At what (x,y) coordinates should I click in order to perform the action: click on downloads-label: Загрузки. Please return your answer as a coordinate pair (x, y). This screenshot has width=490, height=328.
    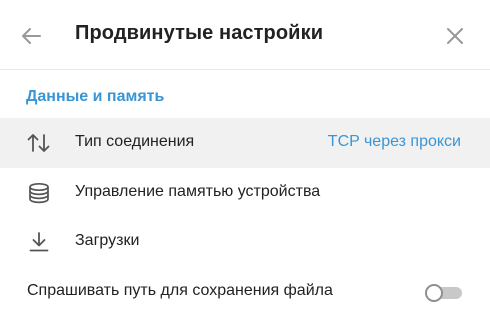
    Looking at the image, I should click on (107, 240).